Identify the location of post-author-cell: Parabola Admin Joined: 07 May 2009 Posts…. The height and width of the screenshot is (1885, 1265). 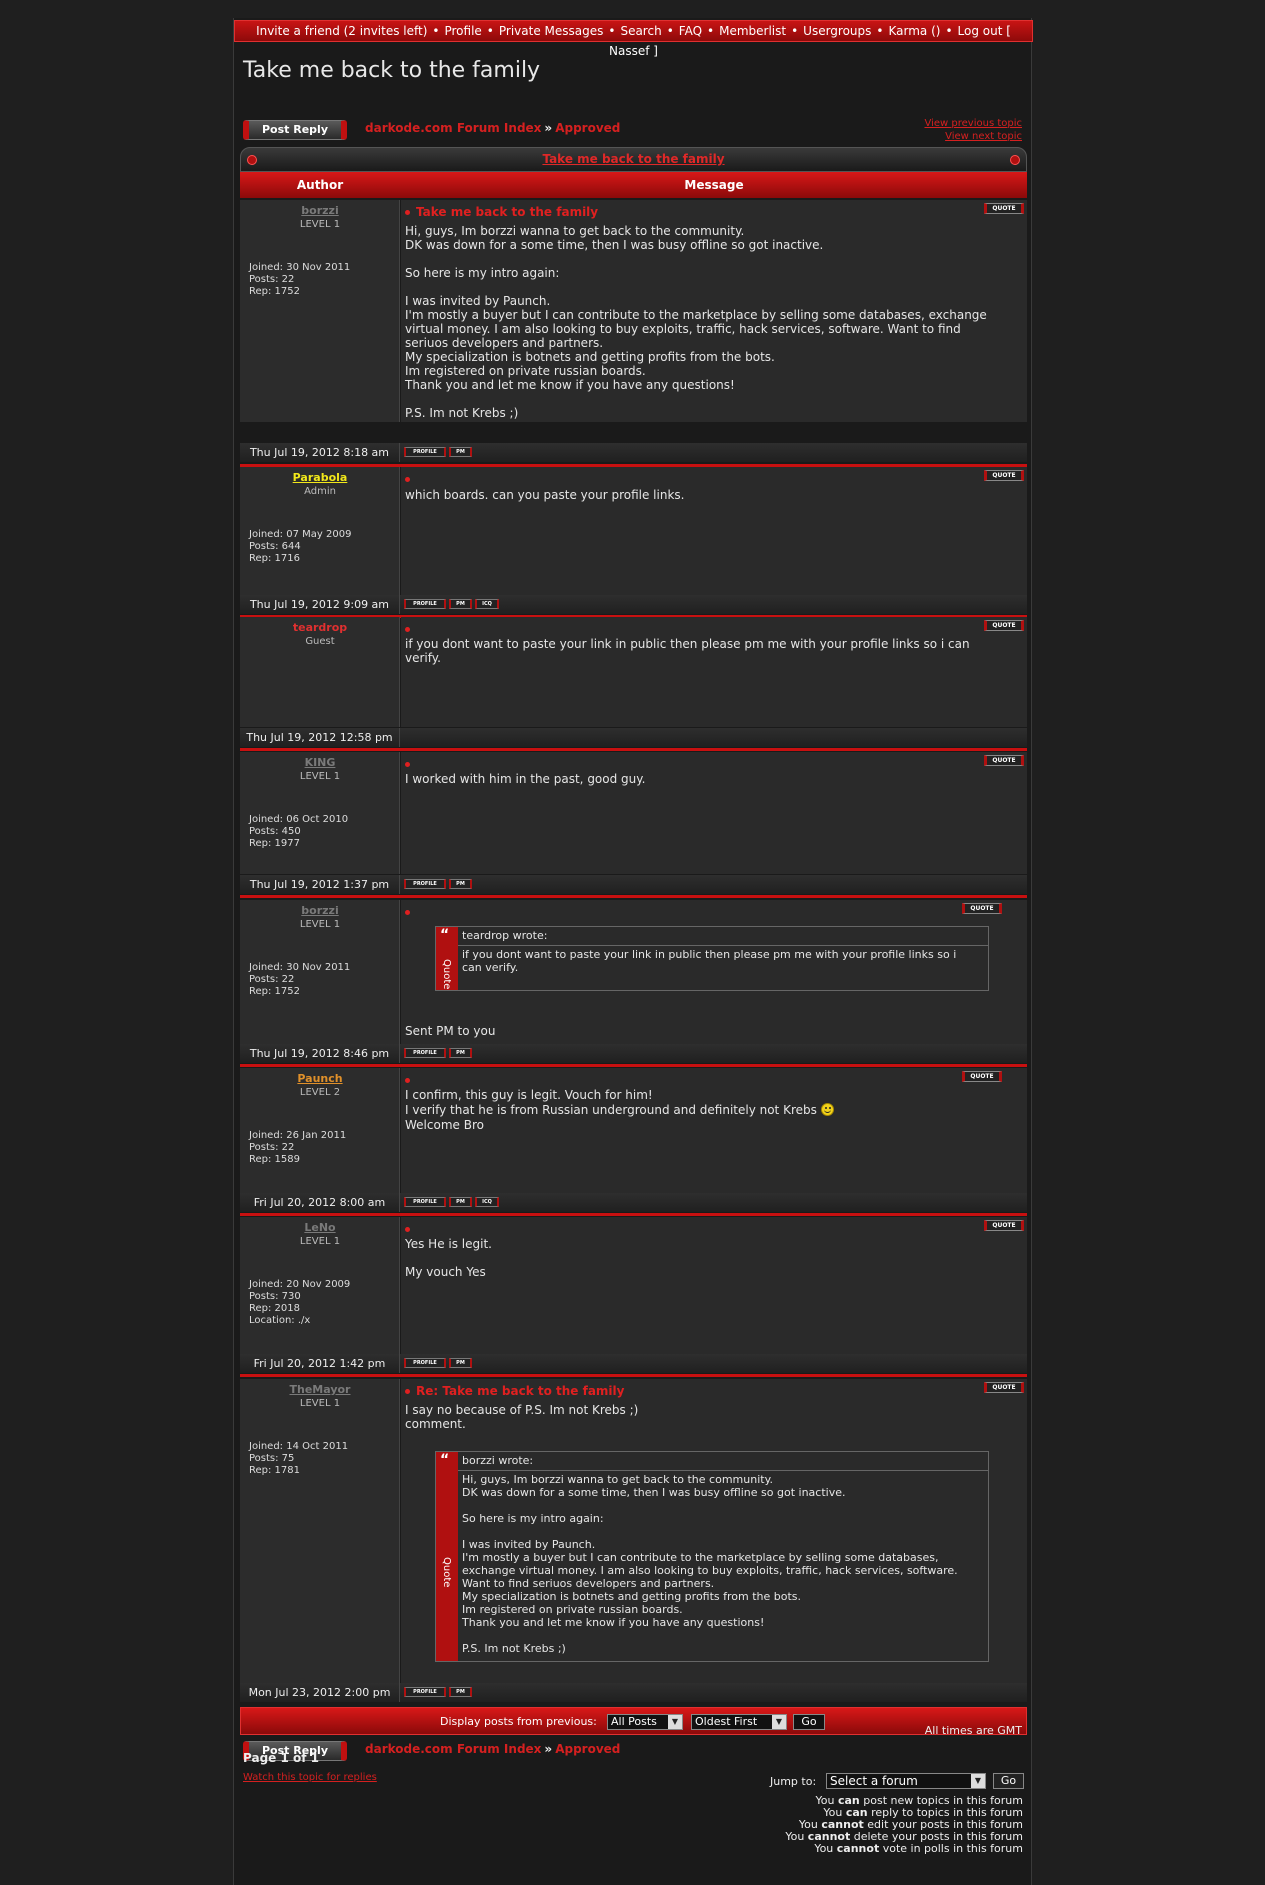
(320, 531).